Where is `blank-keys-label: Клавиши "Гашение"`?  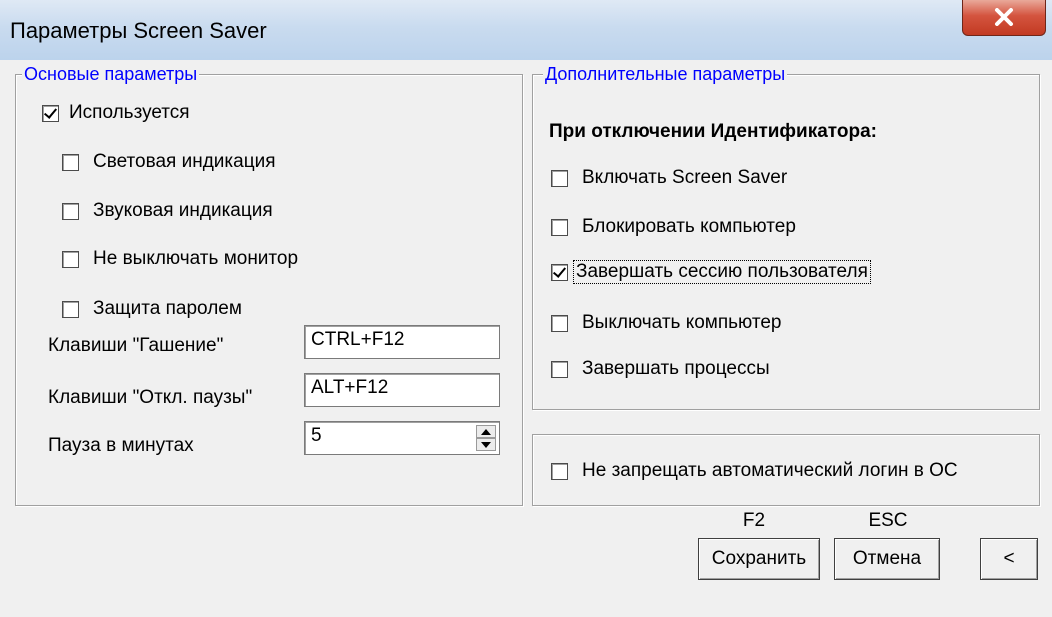 blank-keys-label: Клавиши "Гашение" is located at coordinates (136, 345).